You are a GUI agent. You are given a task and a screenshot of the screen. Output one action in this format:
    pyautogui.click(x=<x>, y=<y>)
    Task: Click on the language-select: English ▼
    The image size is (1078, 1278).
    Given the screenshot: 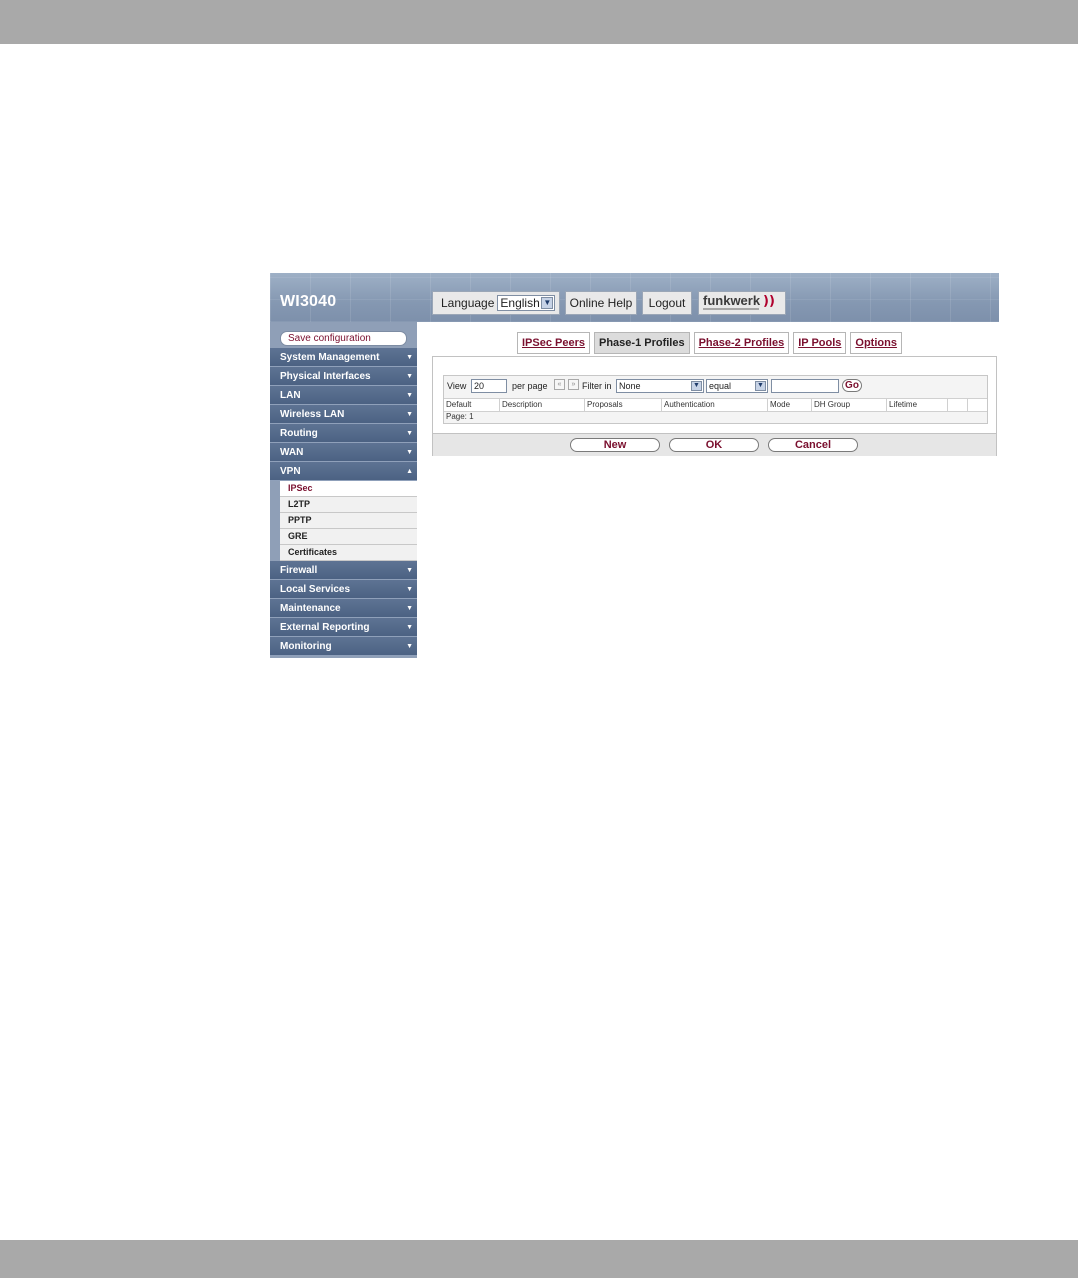 What is the action you would take?
    pyautogui.click(x=526, y=303)
    